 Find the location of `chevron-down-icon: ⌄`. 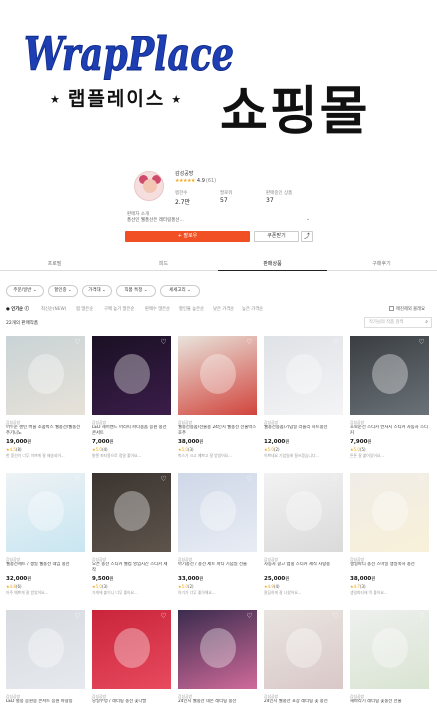

chevron-down-icon: ⌄ is located at coordinates (308, 219).